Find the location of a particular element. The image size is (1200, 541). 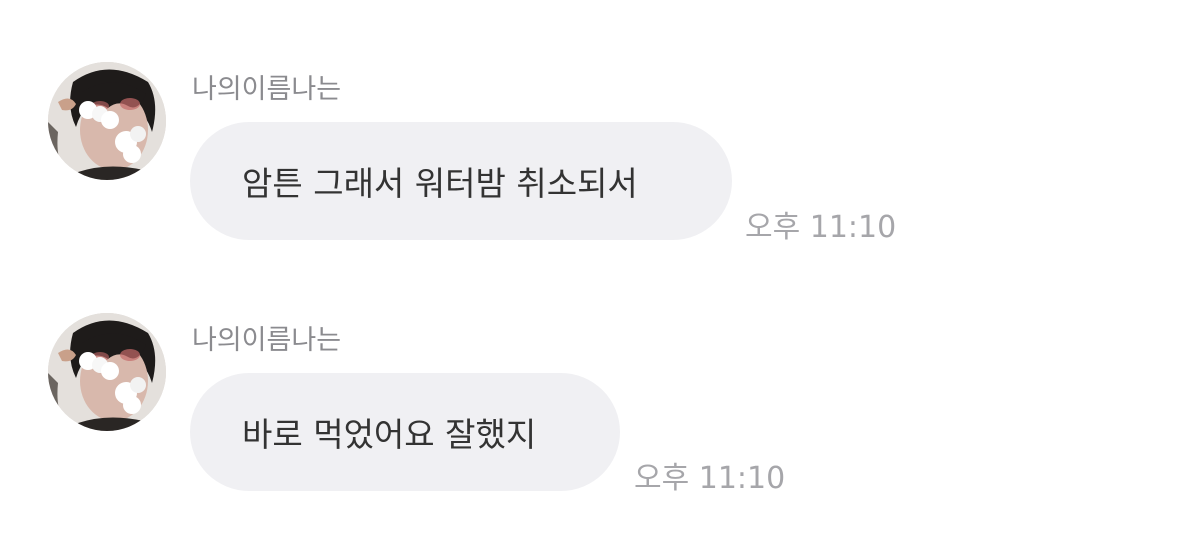

message-bubble: 바로 먹었어요 잘했지 is located at coordinates (405, 432).